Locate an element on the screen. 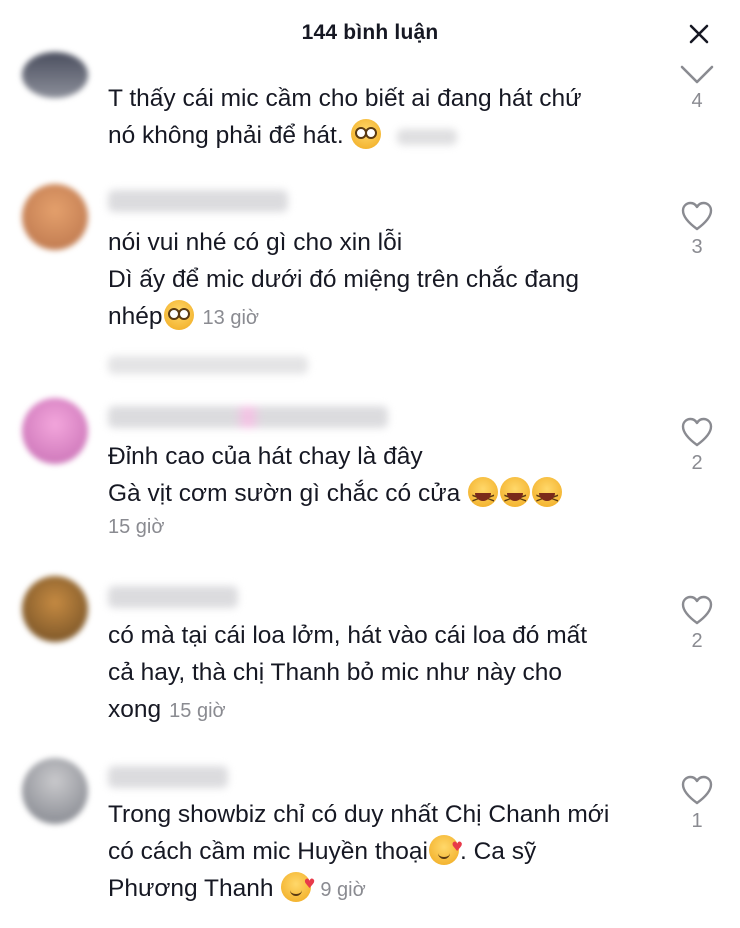 This screenshot has width=740, height=928. view-replies-link is located at coordinates (208, 365).